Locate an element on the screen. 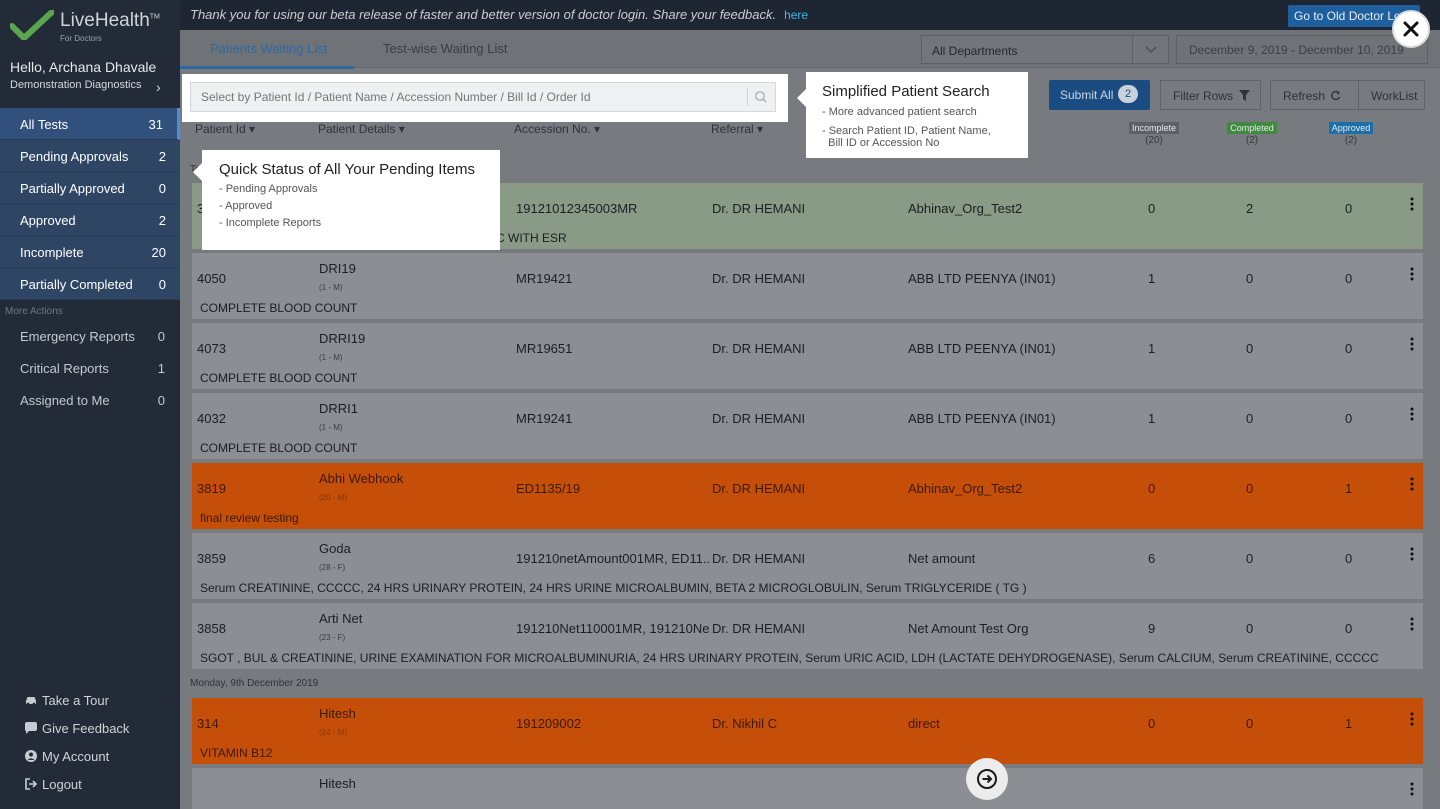 The image size is (1440, 809). patient-id: 314 is located at coordinates (208, 723).